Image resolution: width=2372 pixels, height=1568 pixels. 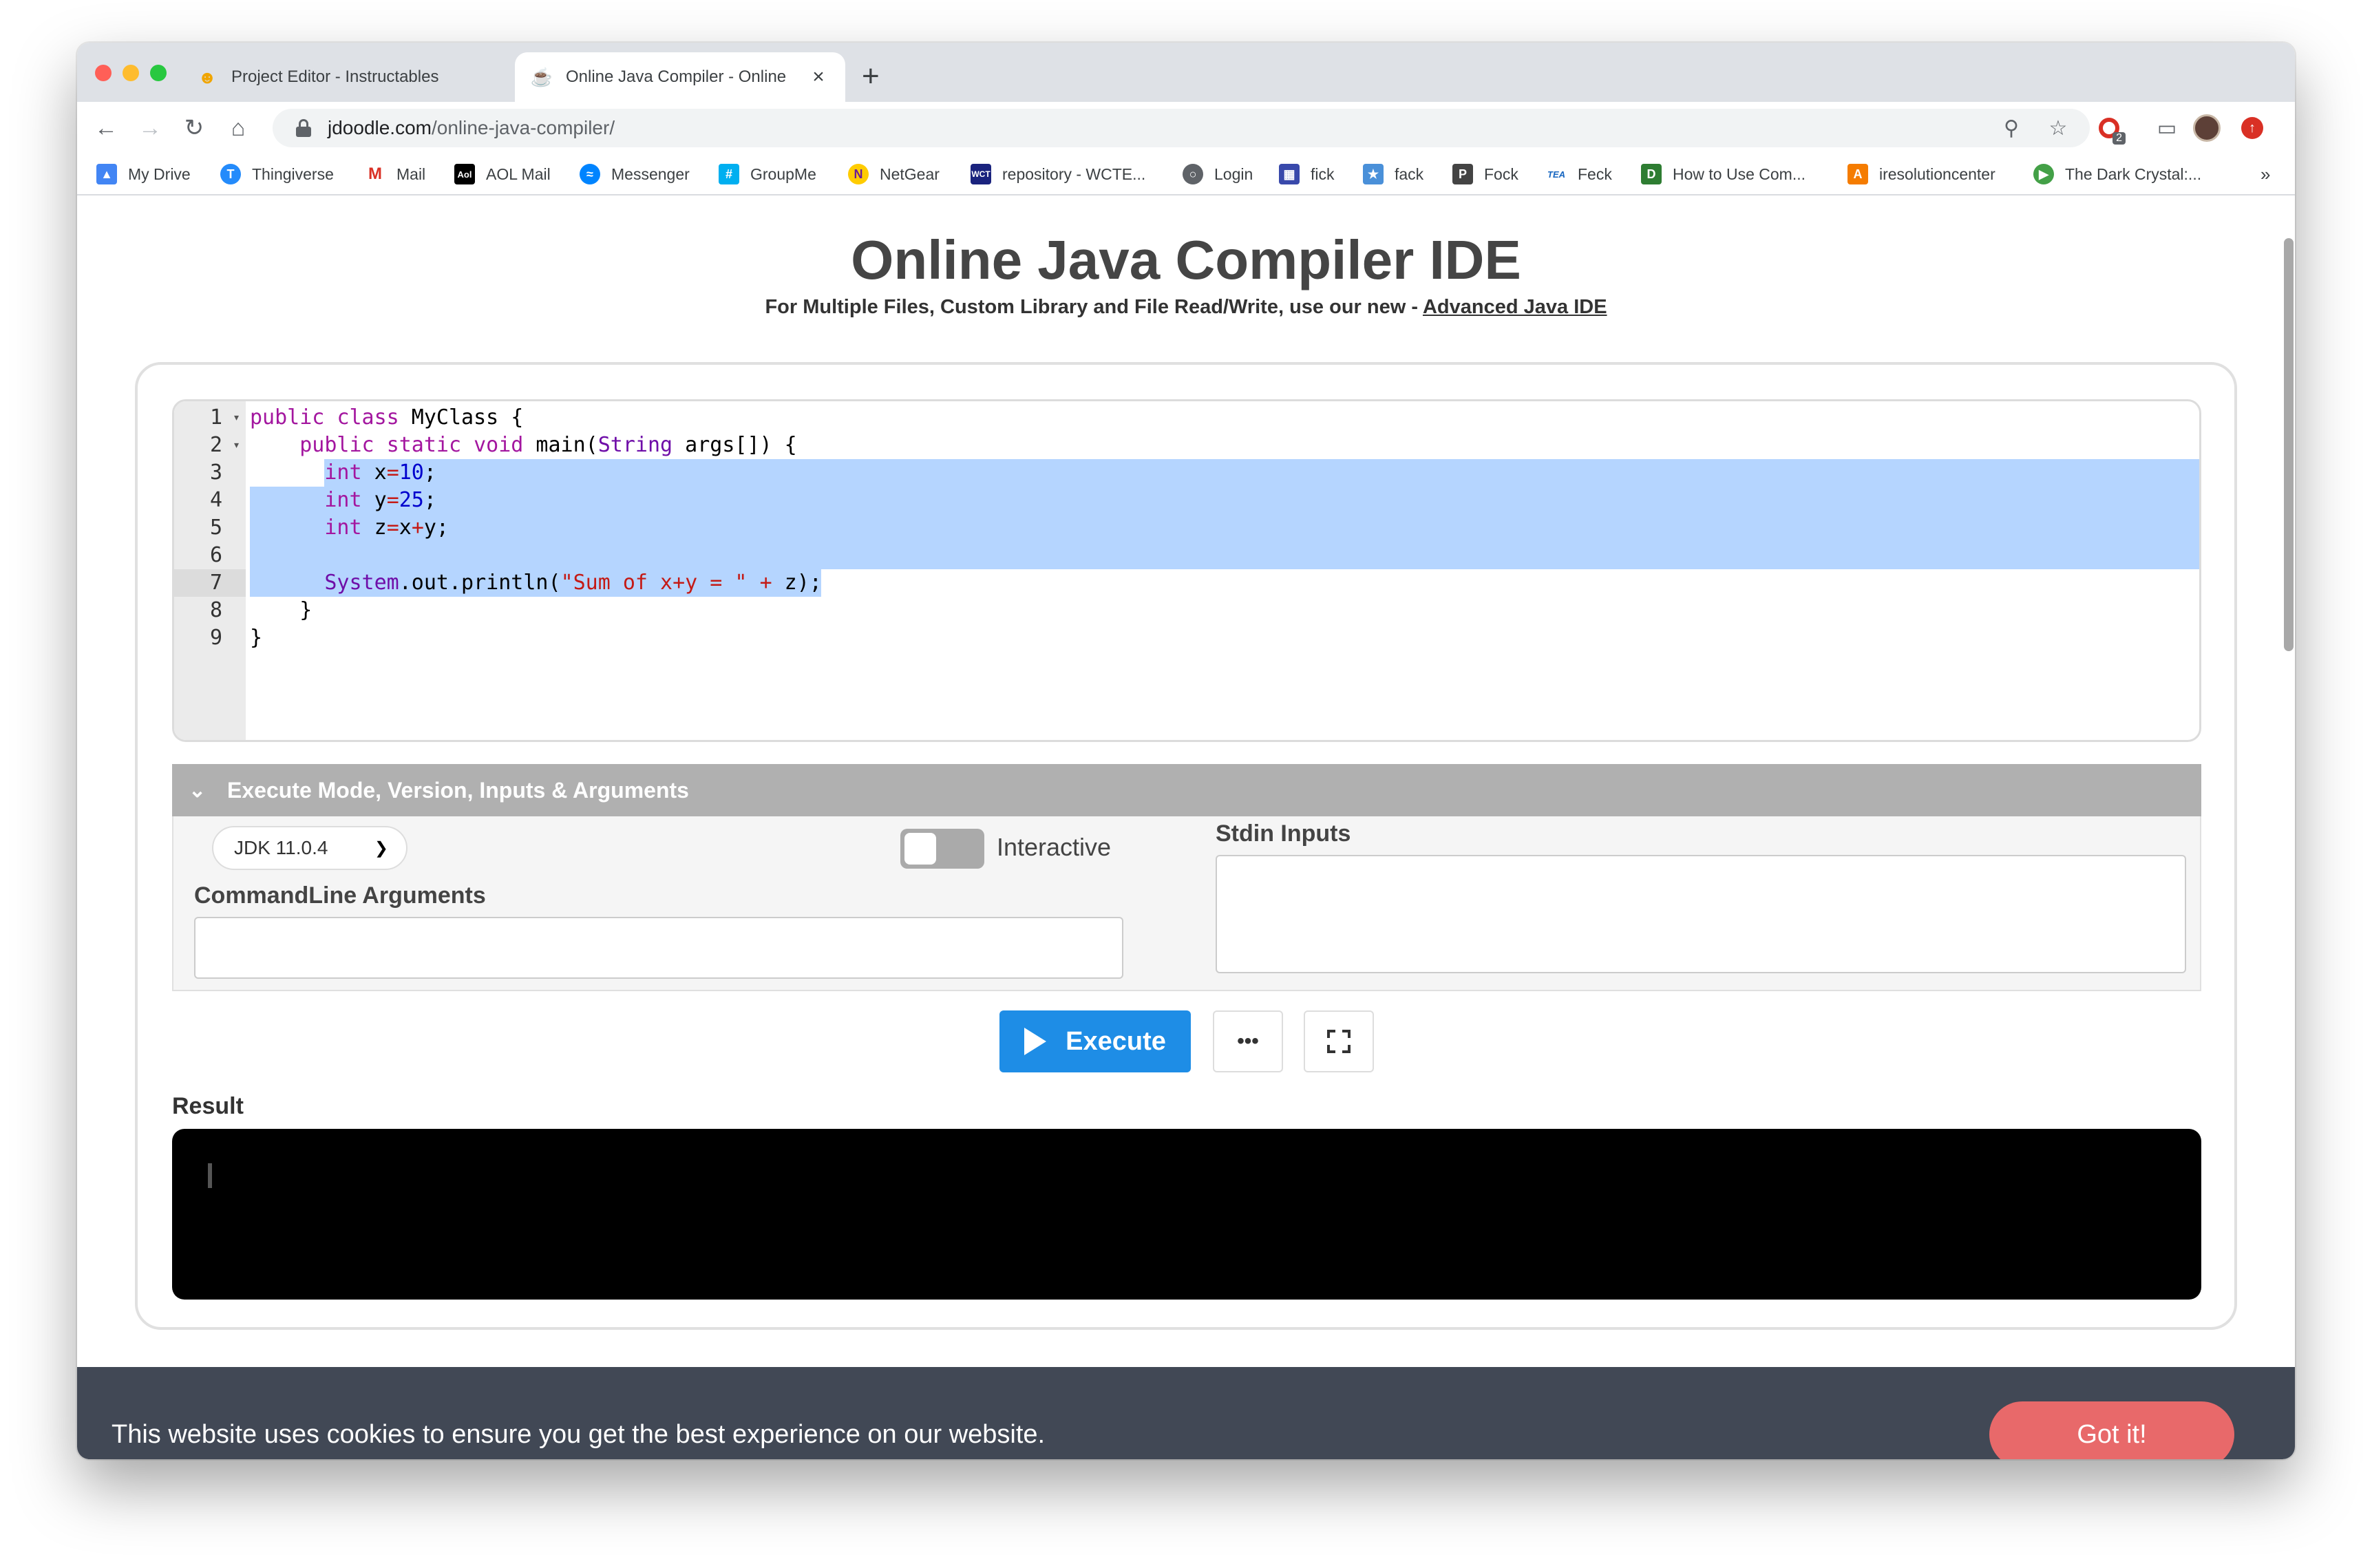 What do you see at coordinates (1186, 1214) in the screenshot?
I see `result-terminal` at bounding box center [1186, 1214].